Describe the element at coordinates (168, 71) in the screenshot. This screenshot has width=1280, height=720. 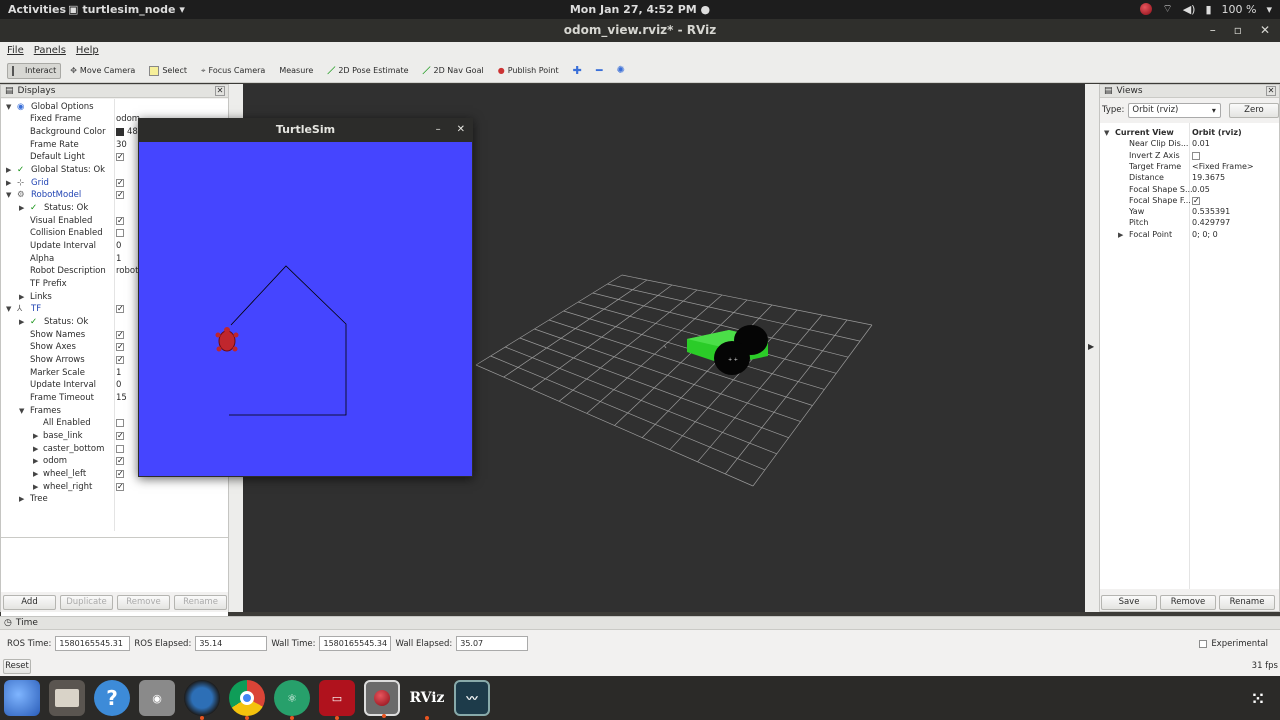
I see `tool-select: Select` at that location.